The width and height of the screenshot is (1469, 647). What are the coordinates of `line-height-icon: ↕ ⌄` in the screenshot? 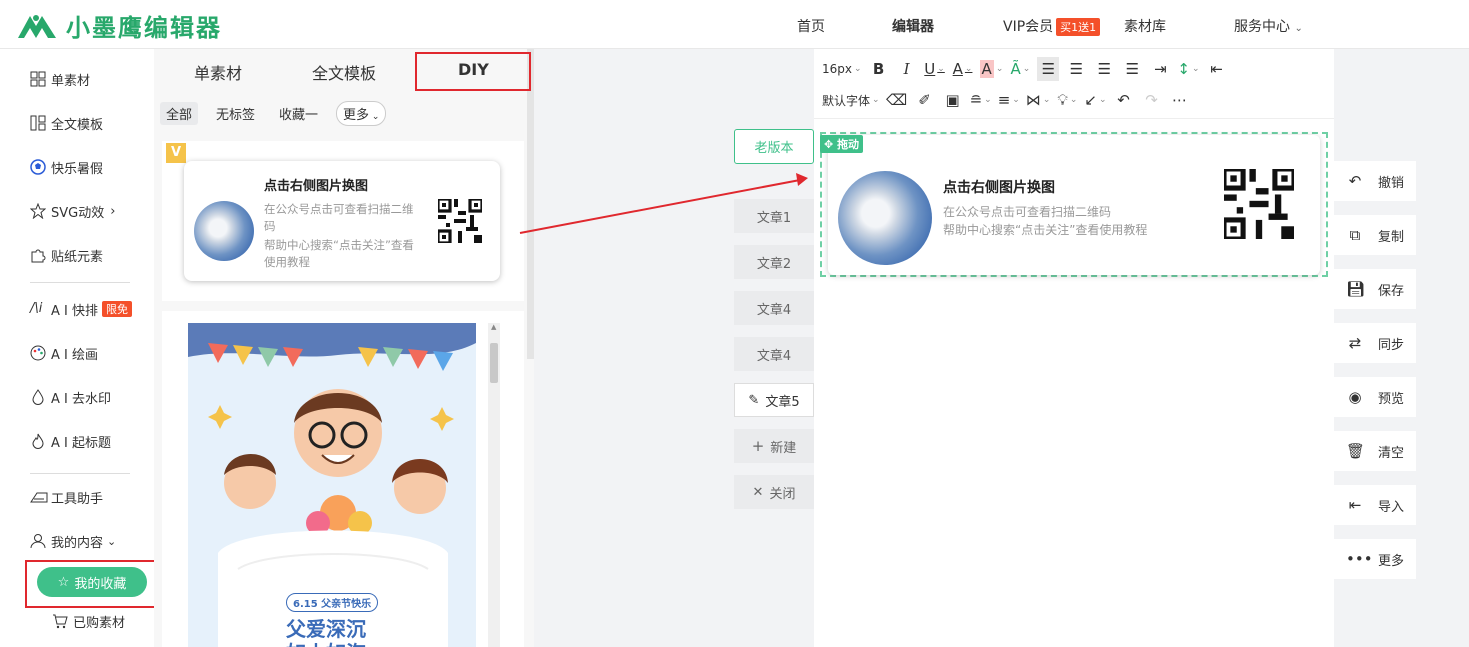 It's located at (1188, 69).